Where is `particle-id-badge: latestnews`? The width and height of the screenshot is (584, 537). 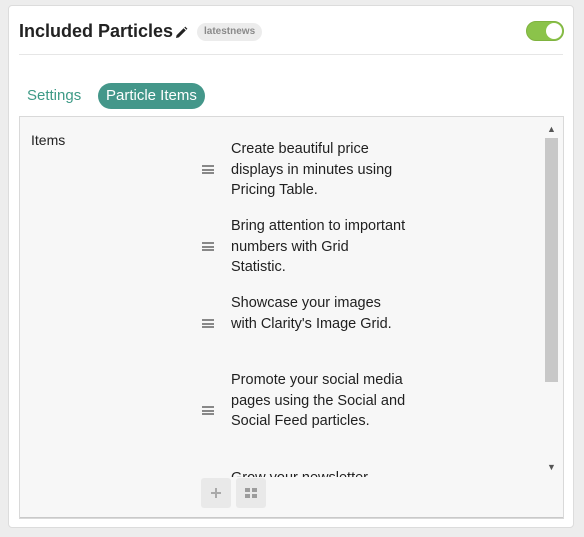 particle-id-badge: latestnews is located at coordinates (230, 32).